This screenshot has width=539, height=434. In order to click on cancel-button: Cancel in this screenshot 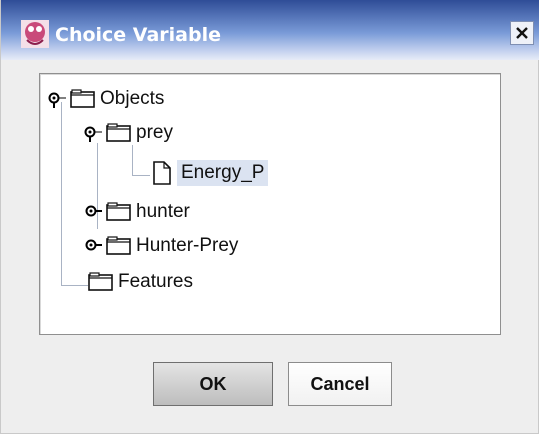, I will do `click(340, 384)`.